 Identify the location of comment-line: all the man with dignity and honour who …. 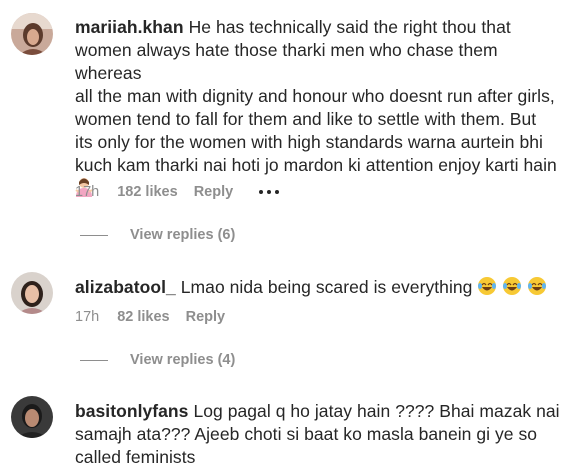
(315, 96).